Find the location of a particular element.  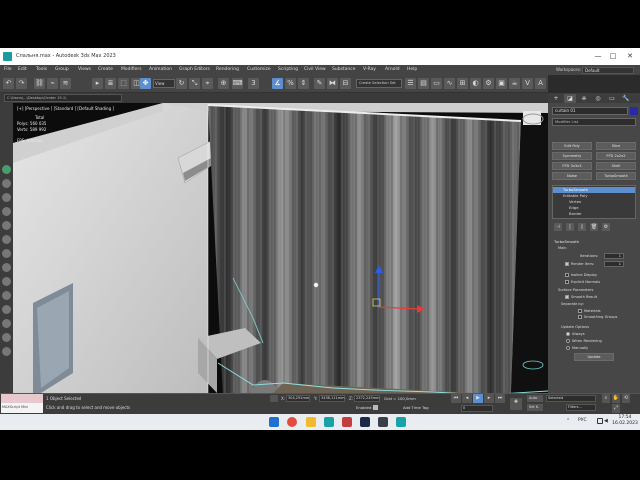

scene-explorer-icon: ☰ is located at coordinates (410, 83).